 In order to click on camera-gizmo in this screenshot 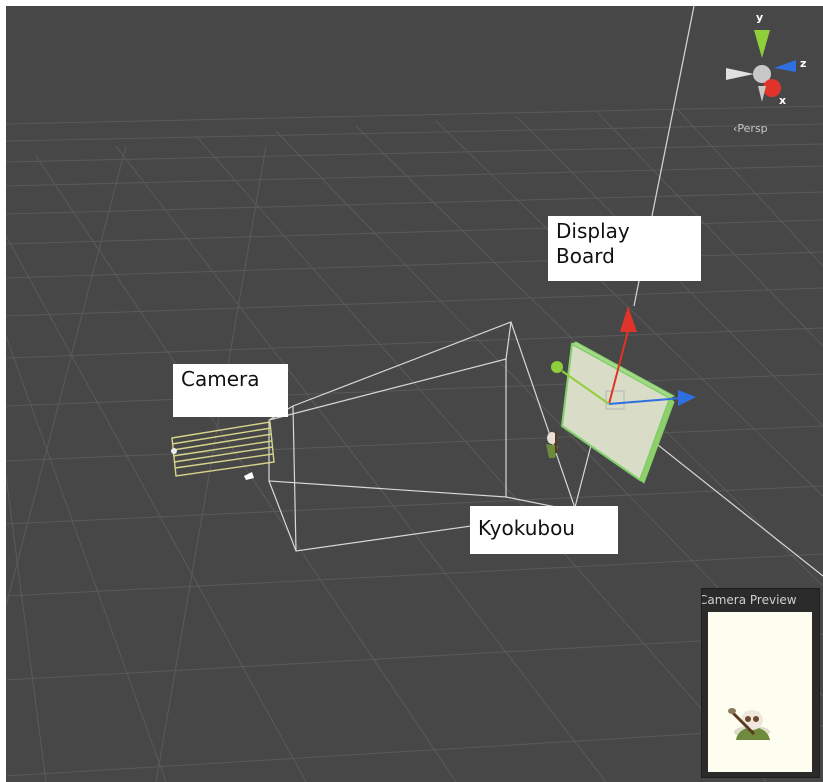, I will do `click(223, 449)`.